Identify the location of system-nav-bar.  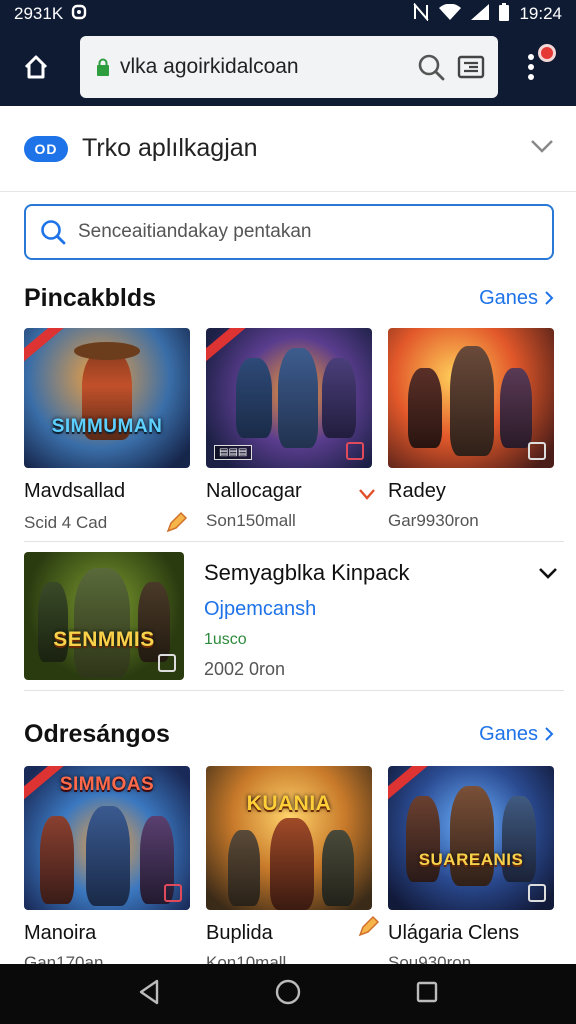
(288, 994).